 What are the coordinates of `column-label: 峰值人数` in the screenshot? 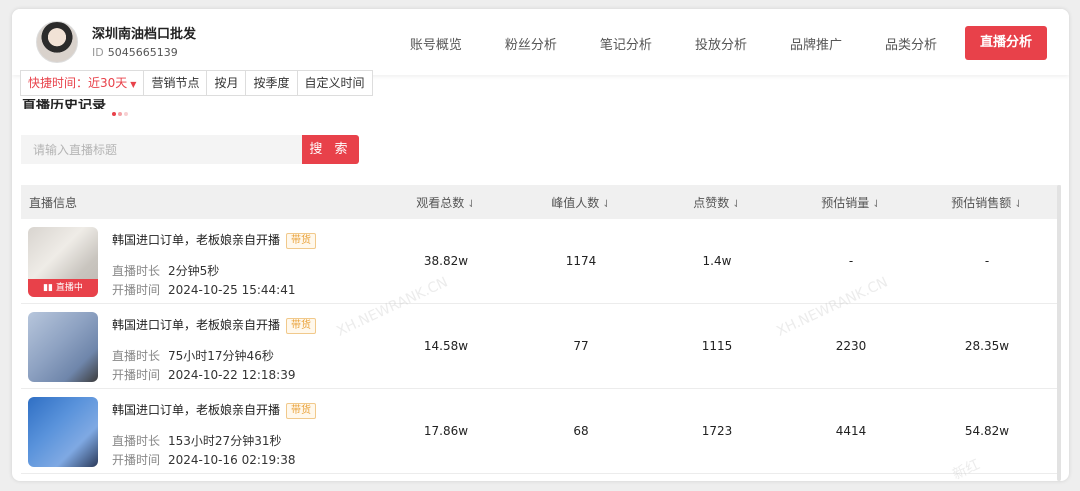 It's located at (575, 202).